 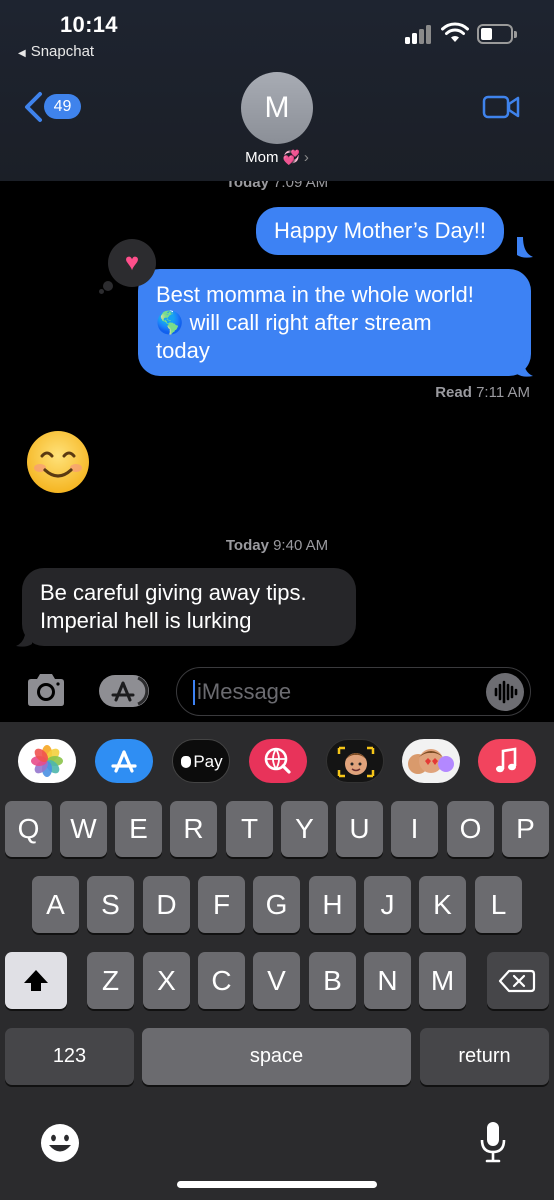 I want to click on key-c: C, so click(x=221, y=980).